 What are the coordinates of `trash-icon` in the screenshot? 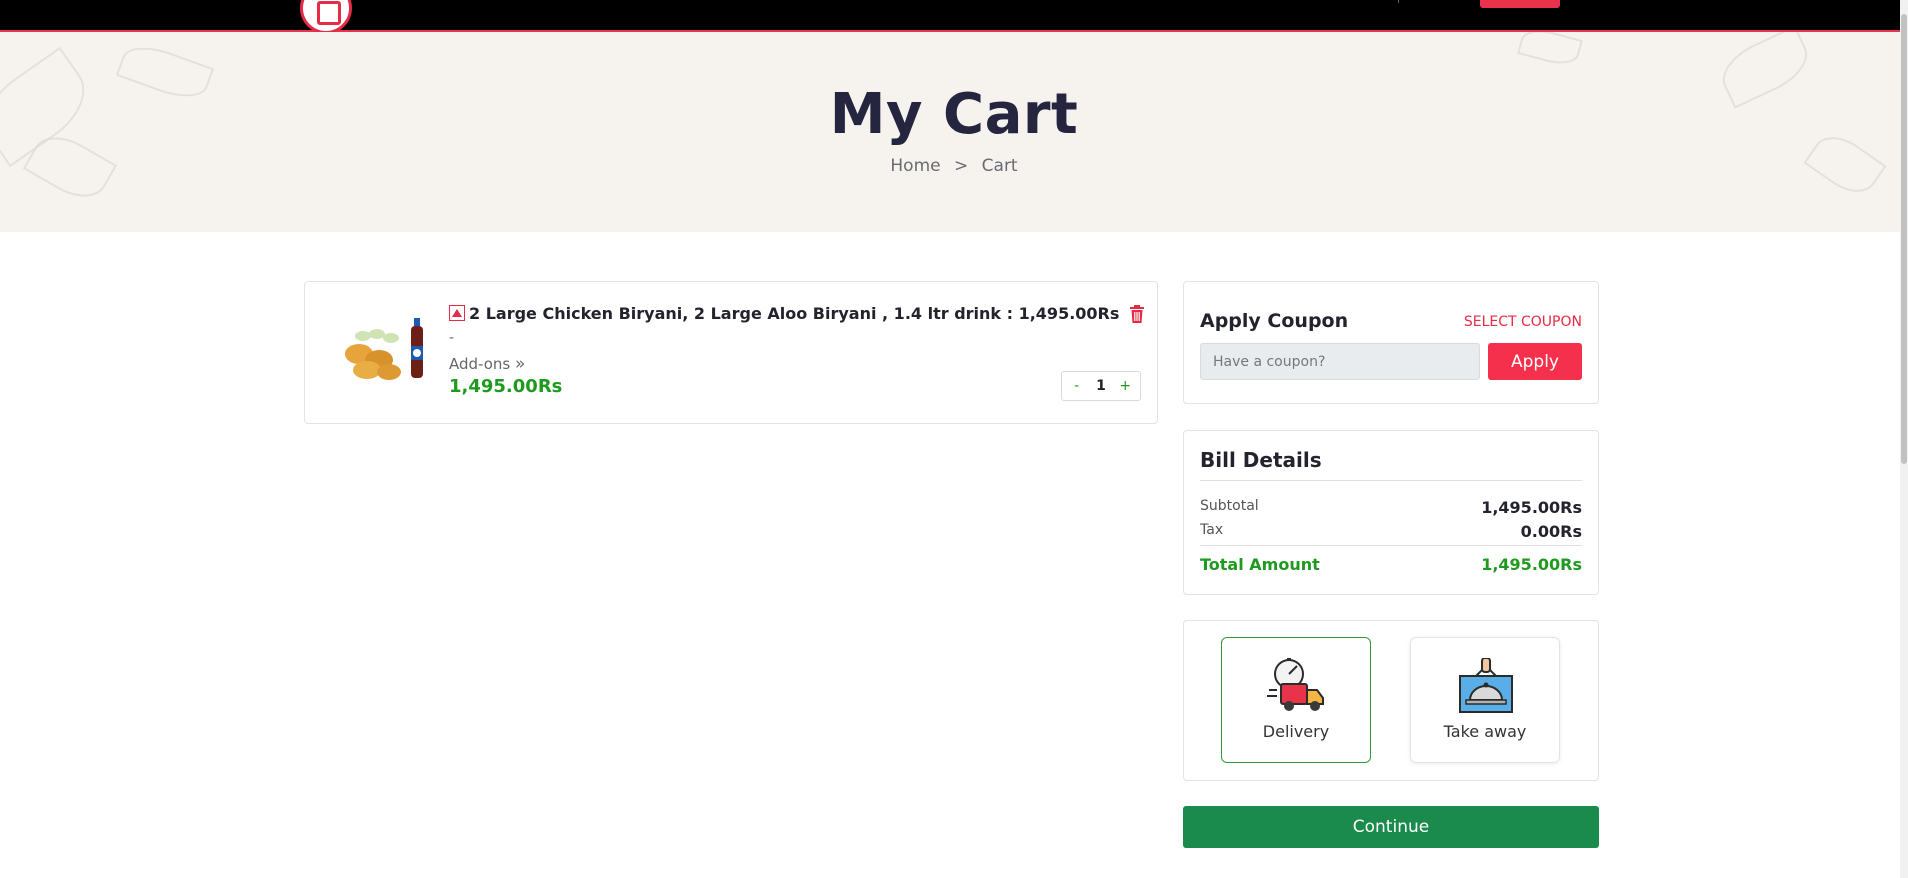 It's located at (1137, 314).